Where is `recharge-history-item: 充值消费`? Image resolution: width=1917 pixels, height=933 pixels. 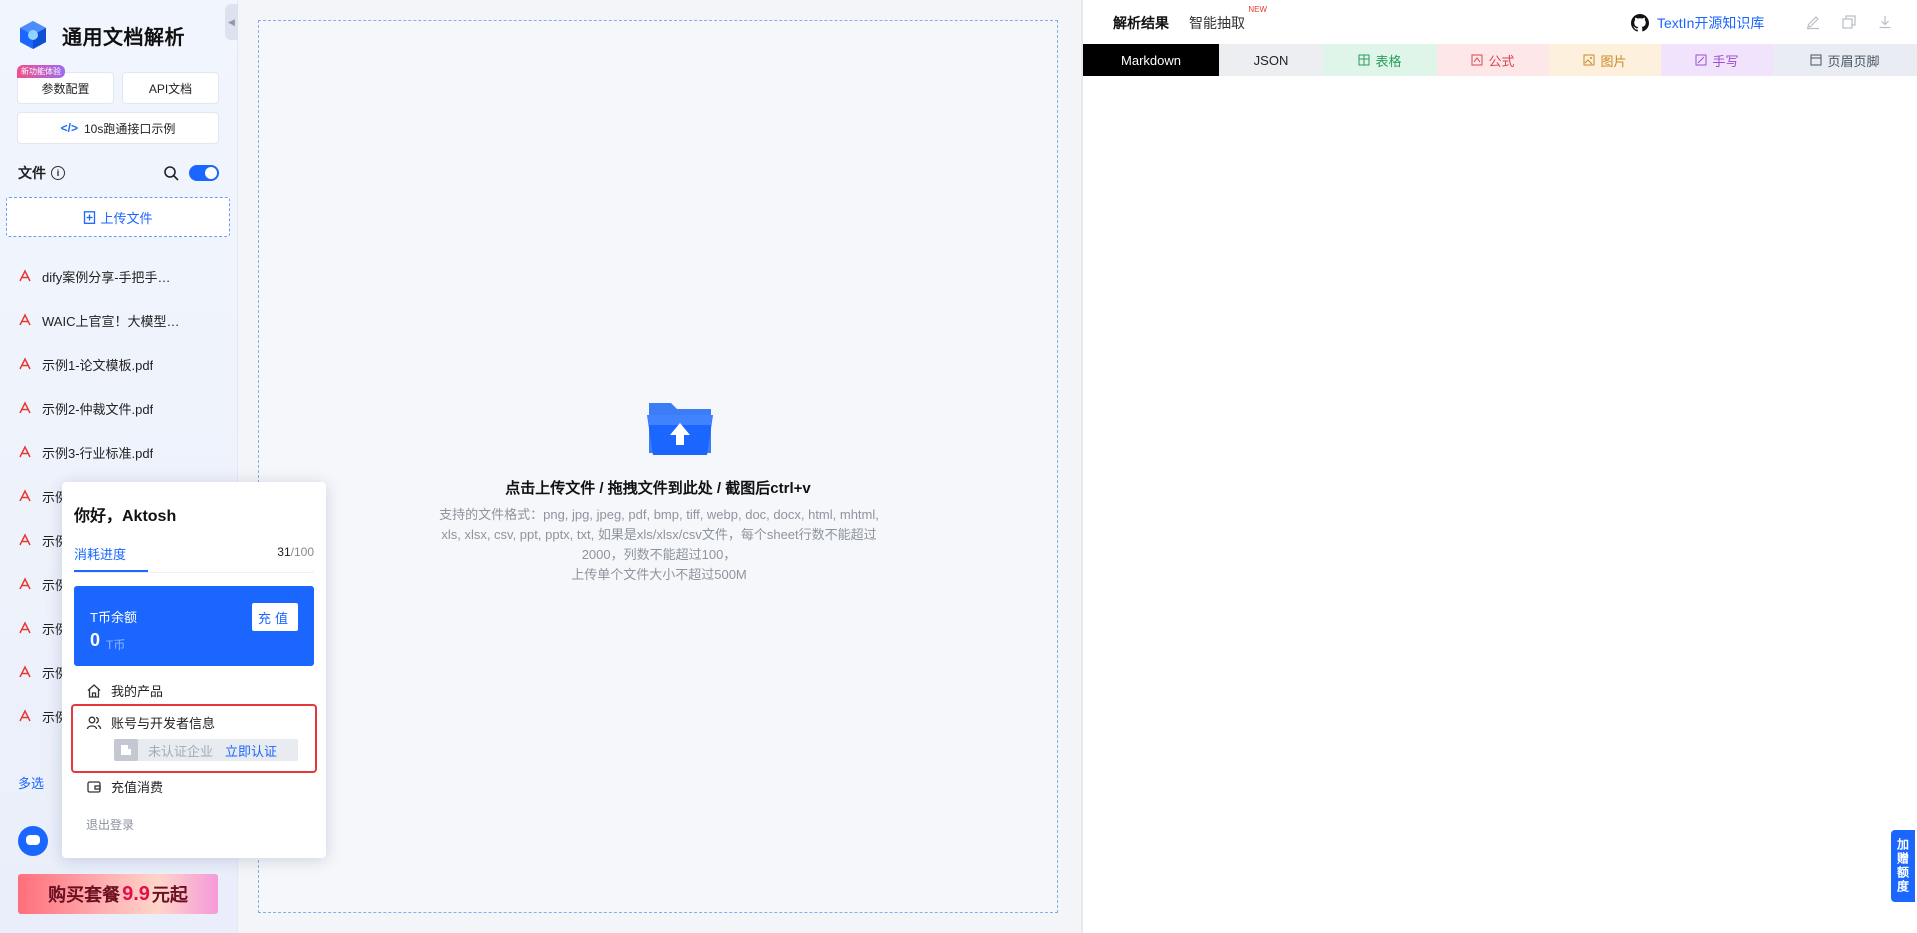 recharge-history-item: 充值消费 is located at coordinates (124, 786).